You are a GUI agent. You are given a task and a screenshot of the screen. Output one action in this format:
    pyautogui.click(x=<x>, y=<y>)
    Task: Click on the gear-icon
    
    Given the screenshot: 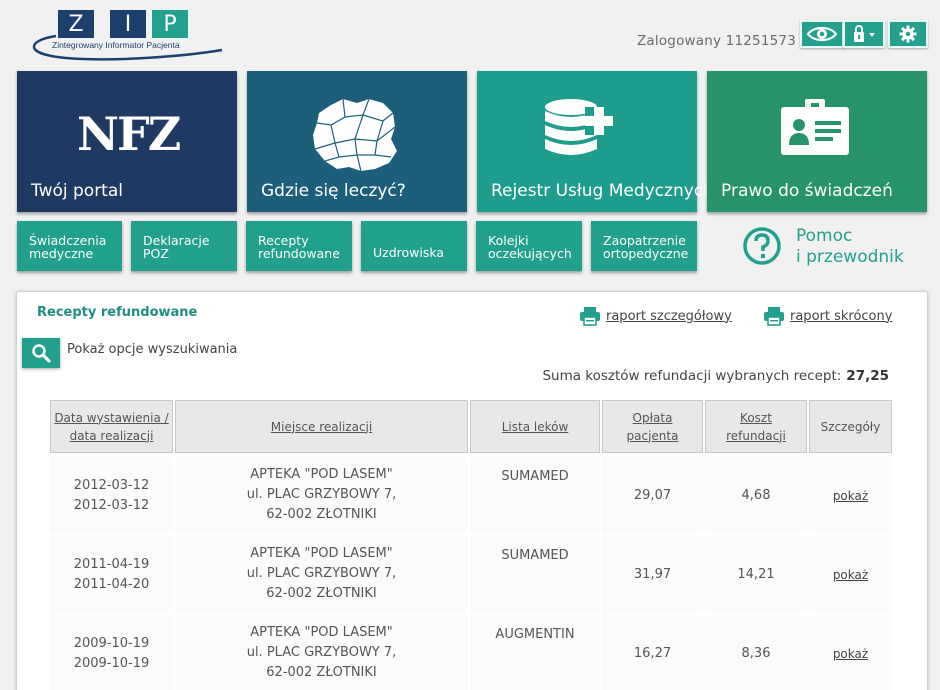 What is the action you would take?
    pyautogui.click(x=908, y=34)
    